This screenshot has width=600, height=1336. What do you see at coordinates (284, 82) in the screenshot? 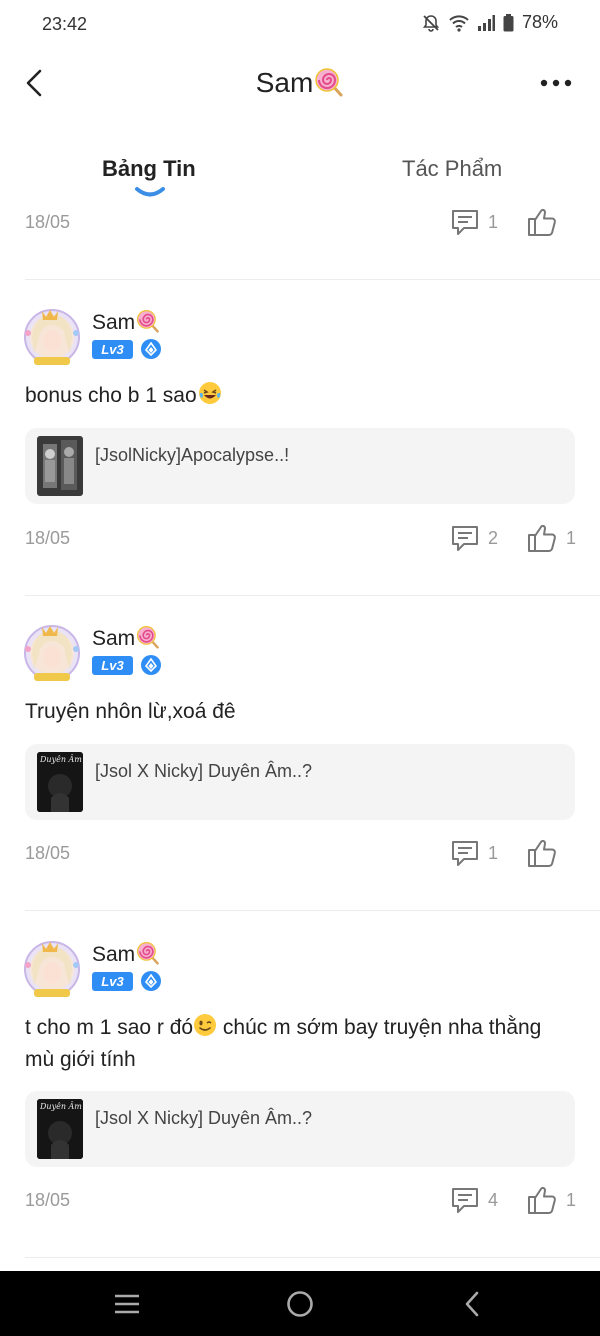
I see `page-title-text: Sam` at bounding box center [284, 82].